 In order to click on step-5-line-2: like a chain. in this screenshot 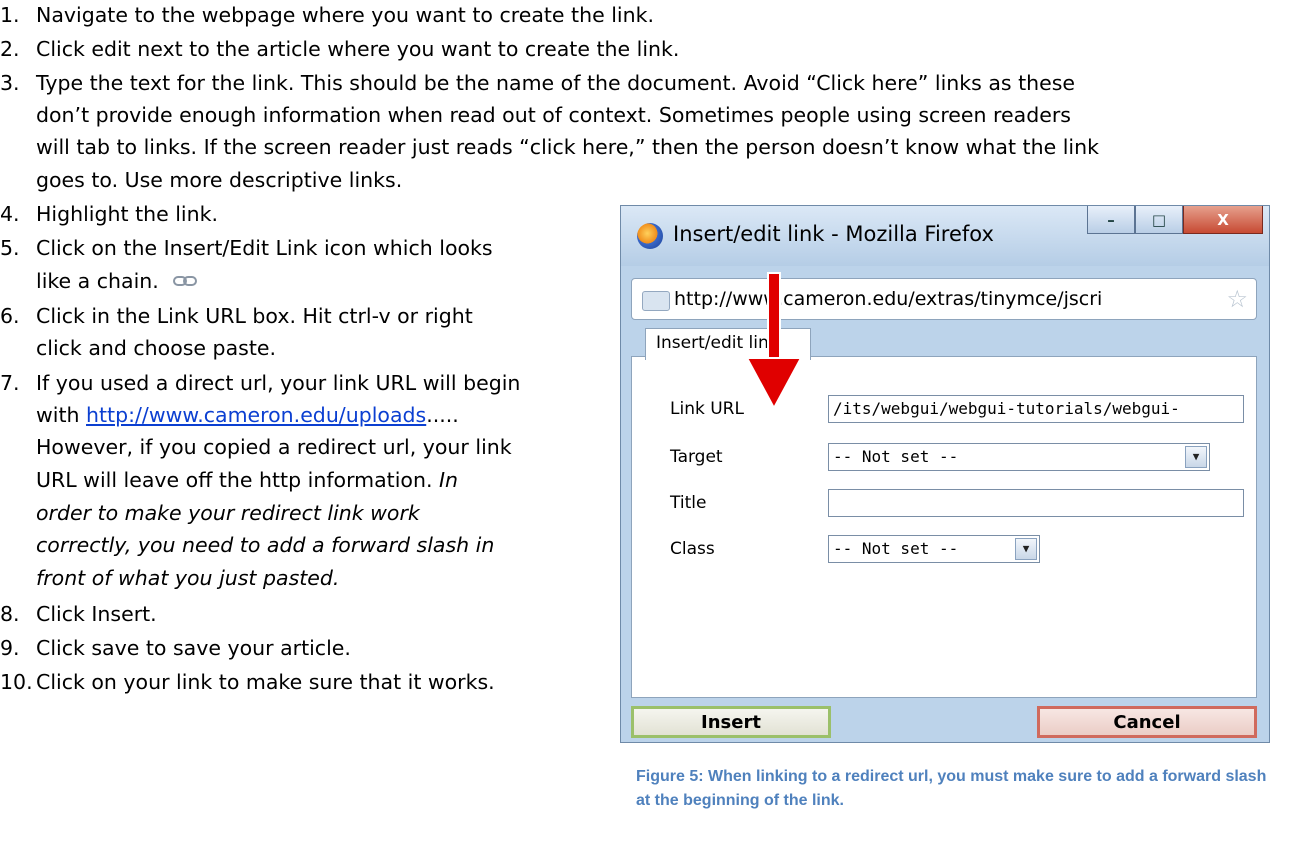, I will do `click(117, 281)`.